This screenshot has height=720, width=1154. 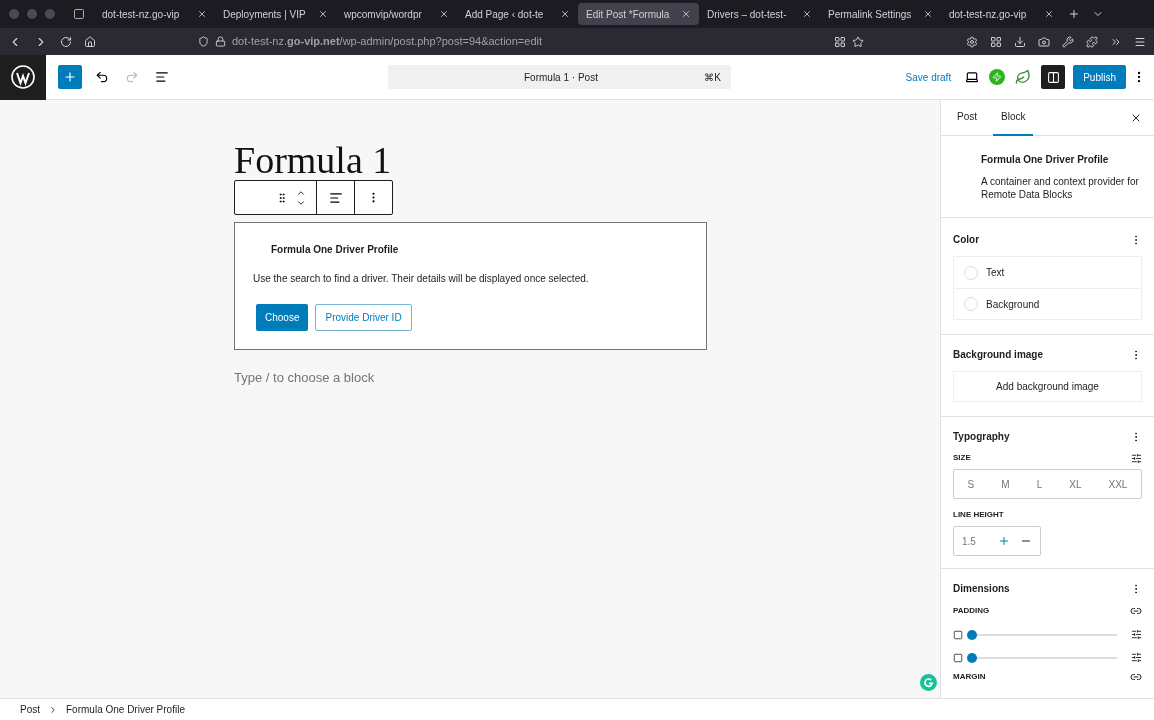 I want to click on color-option: Background, so click(x=1047, y=303).